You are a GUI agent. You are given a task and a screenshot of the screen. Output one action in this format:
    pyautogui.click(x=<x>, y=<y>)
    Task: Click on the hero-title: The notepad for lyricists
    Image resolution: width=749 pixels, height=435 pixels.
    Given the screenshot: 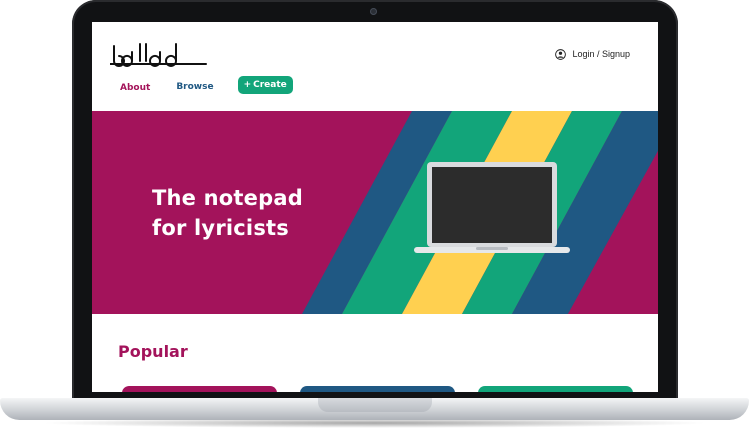 What is the action you would take?
    pyautogui.click(x=227, y=213)
    